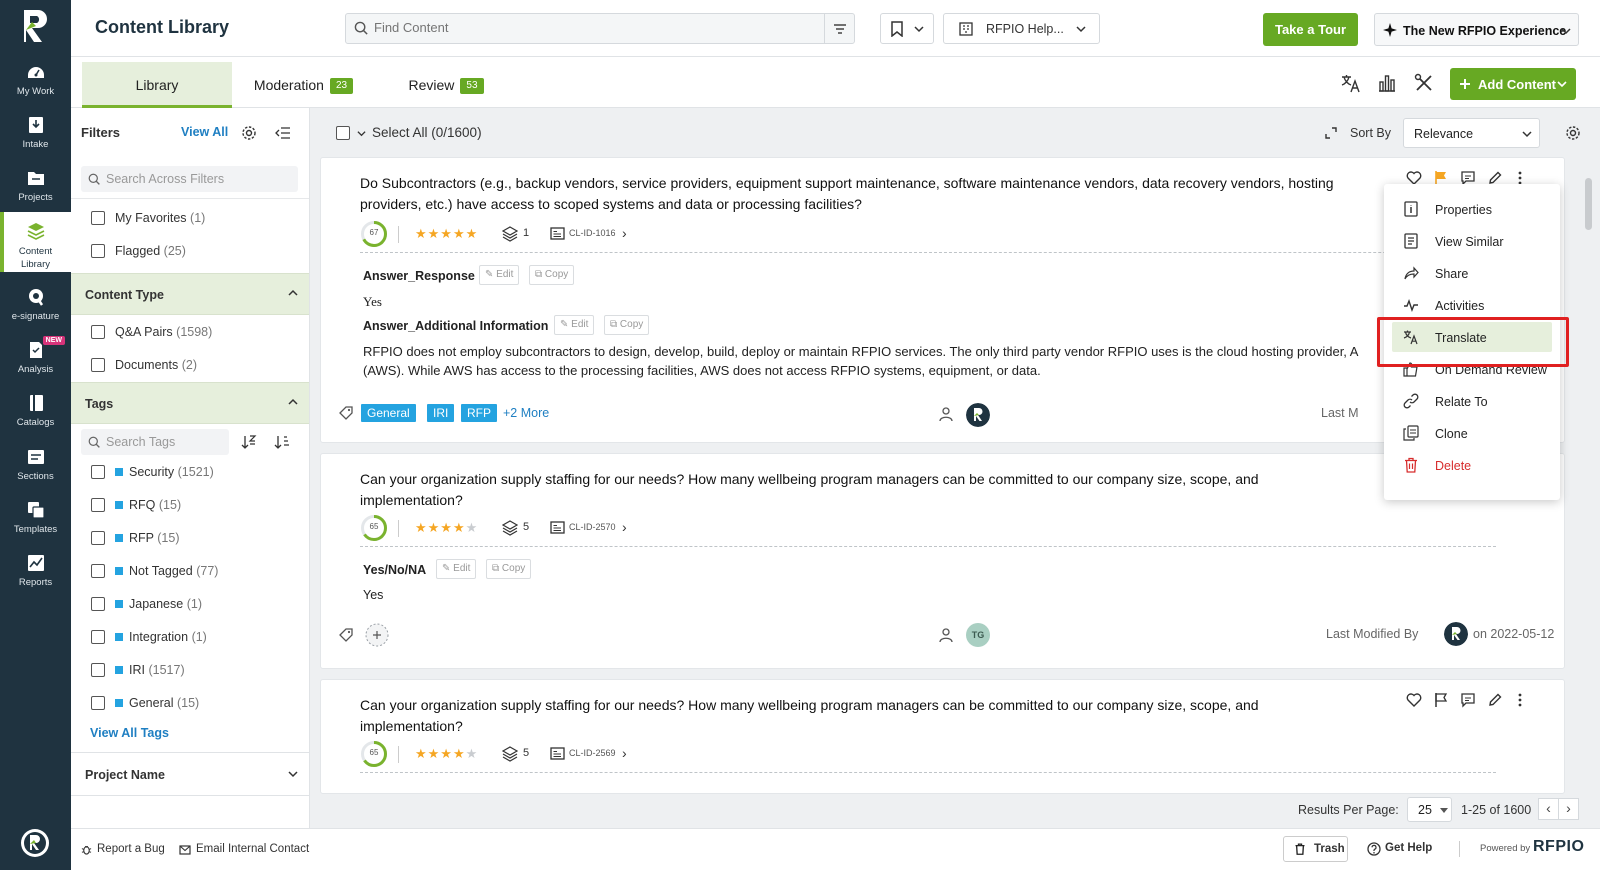  What do you see at coordinates (190, 403) in the screenshot?
I see `tags-section-toggle: Tags` at bounding box center [190, 403].